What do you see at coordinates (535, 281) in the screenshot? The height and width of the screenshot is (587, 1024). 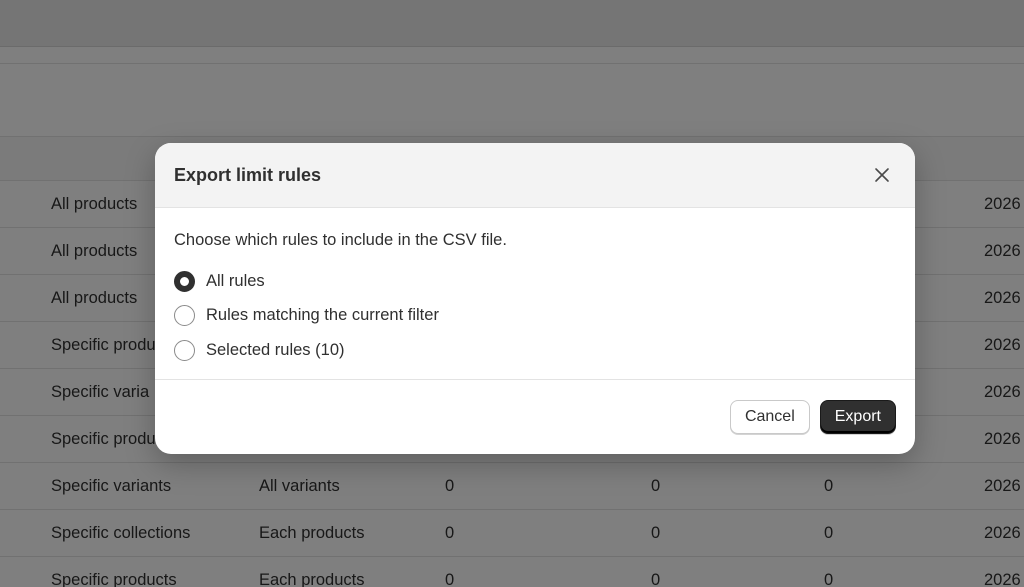 I see `option-all-rules: All rules` at bounding box center [535, 281].